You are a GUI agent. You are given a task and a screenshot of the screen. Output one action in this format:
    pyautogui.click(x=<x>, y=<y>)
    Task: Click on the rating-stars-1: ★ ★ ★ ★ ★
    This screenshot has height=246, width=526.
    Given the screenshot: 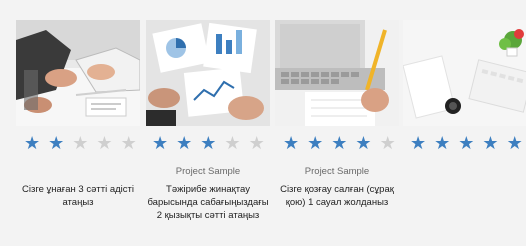 What is the action you would take?
    pyautogui.click(x=80, y=144)
    